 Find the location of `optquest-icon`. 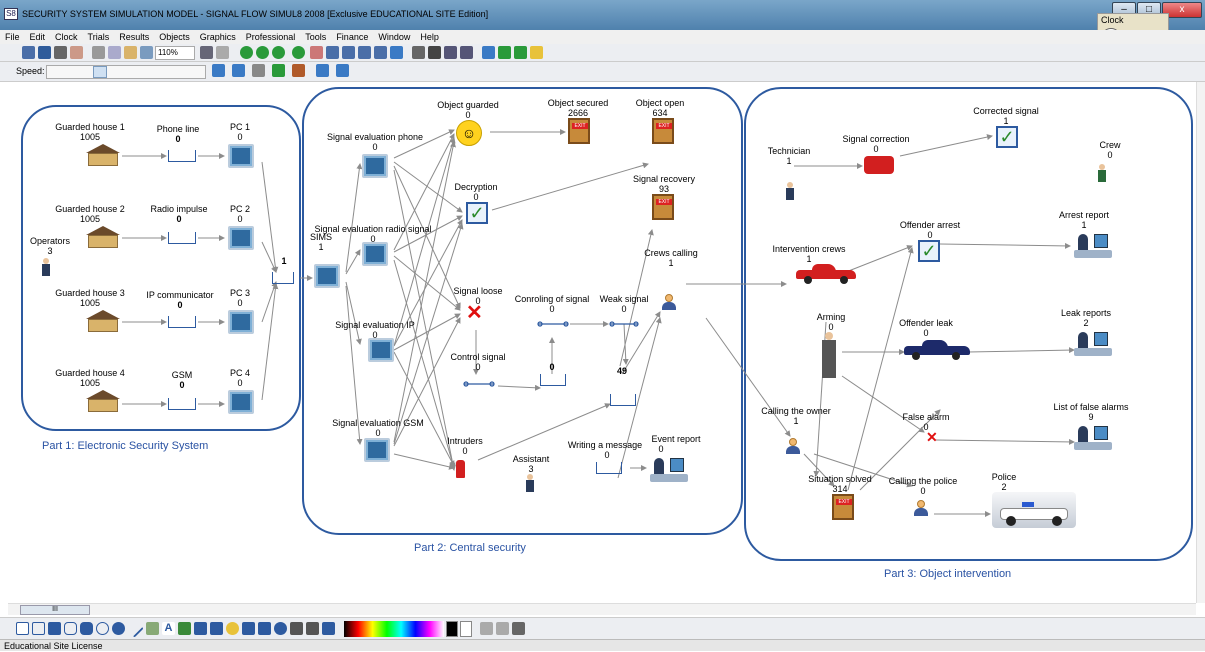

optquest-icon is located at coordinates (504, 52).